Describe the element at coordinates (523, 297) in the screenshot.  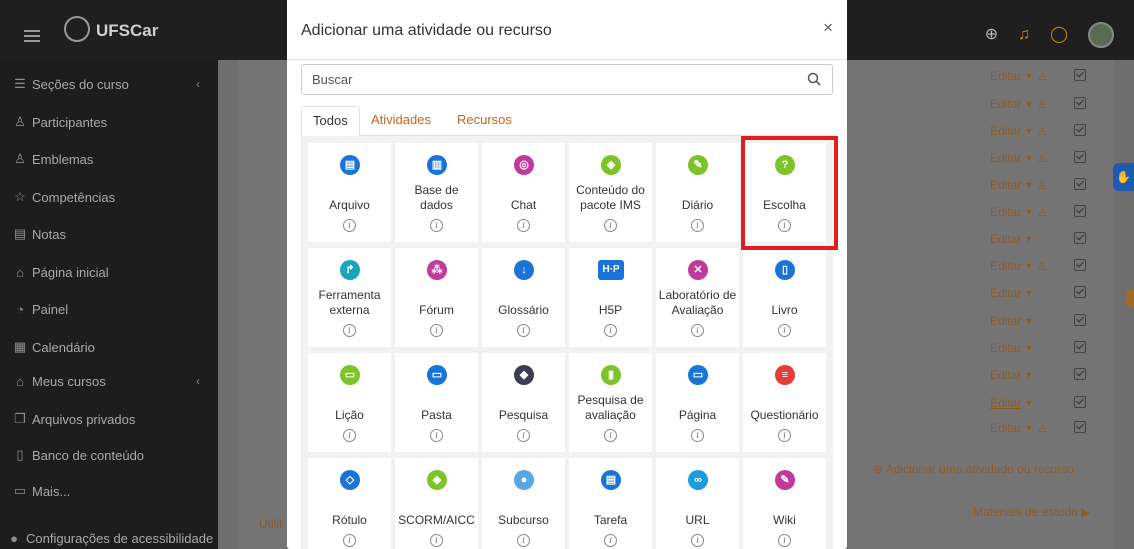
I see `module-tile: ↓ Glossário i` at that location.